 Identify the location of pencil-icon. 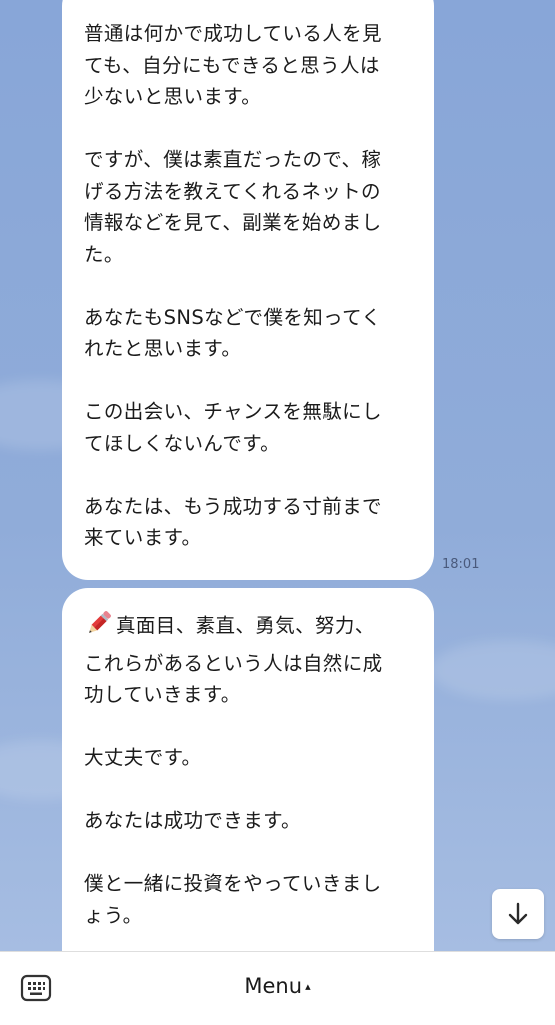
(99, 628).